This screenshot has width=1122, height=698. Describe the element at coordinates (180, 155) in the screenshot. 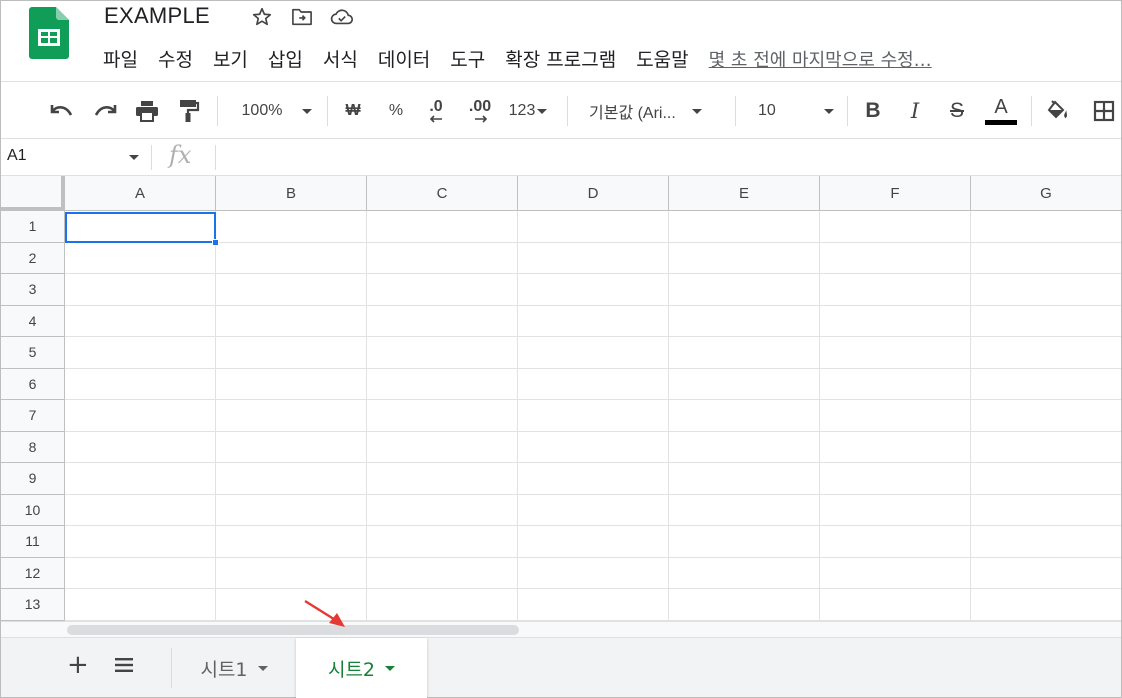

I see `fx-icon: fx` at that location.